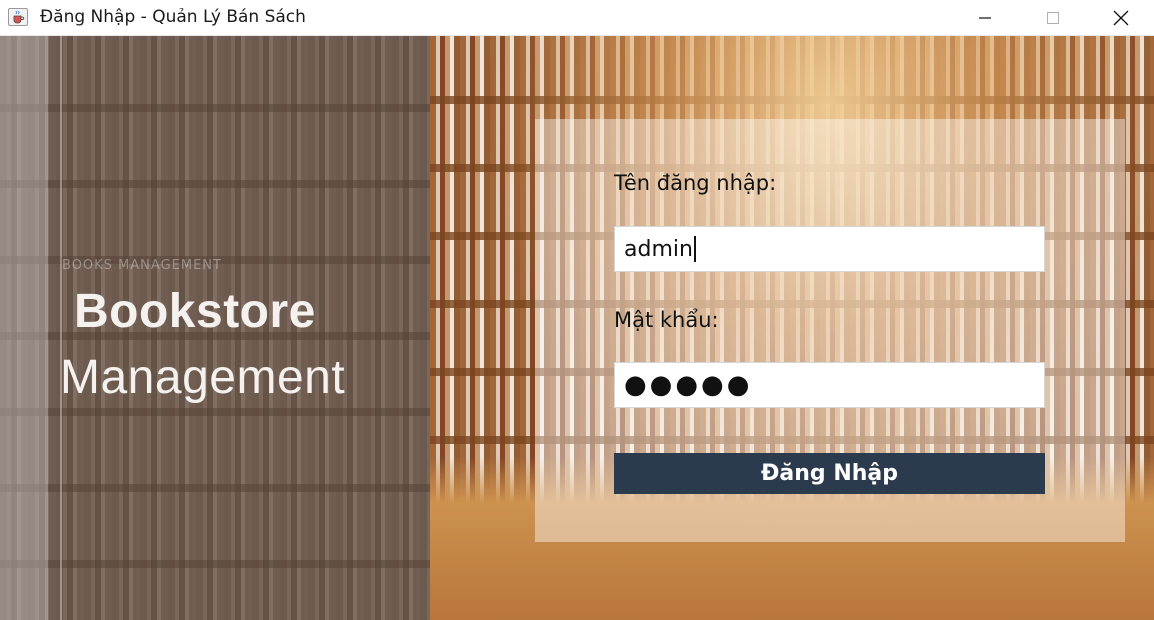  Describe the element at coordinates (658, 249) in the screenshot. I see `username-value: admin` at that location.